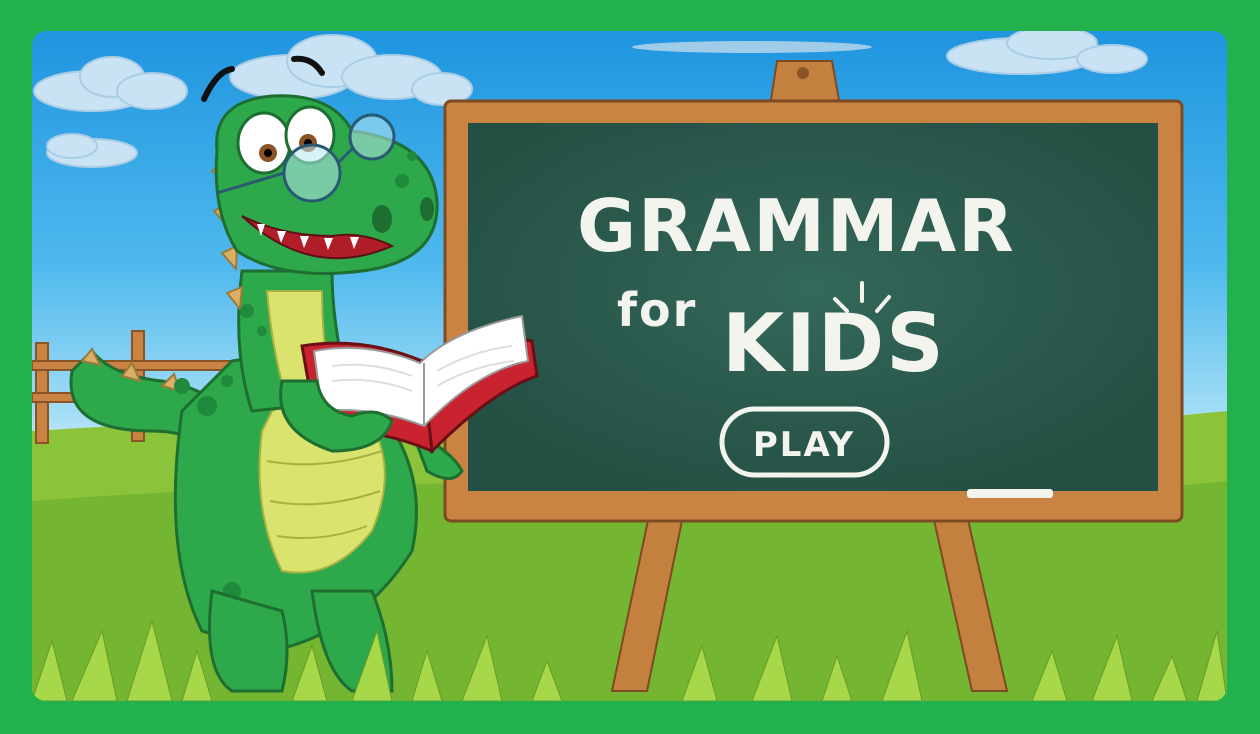  What do you see at coordinates (796, 226) in the screenshot?
I see `title-line-1: GRAMMAR` at bounding box center [796, 226].